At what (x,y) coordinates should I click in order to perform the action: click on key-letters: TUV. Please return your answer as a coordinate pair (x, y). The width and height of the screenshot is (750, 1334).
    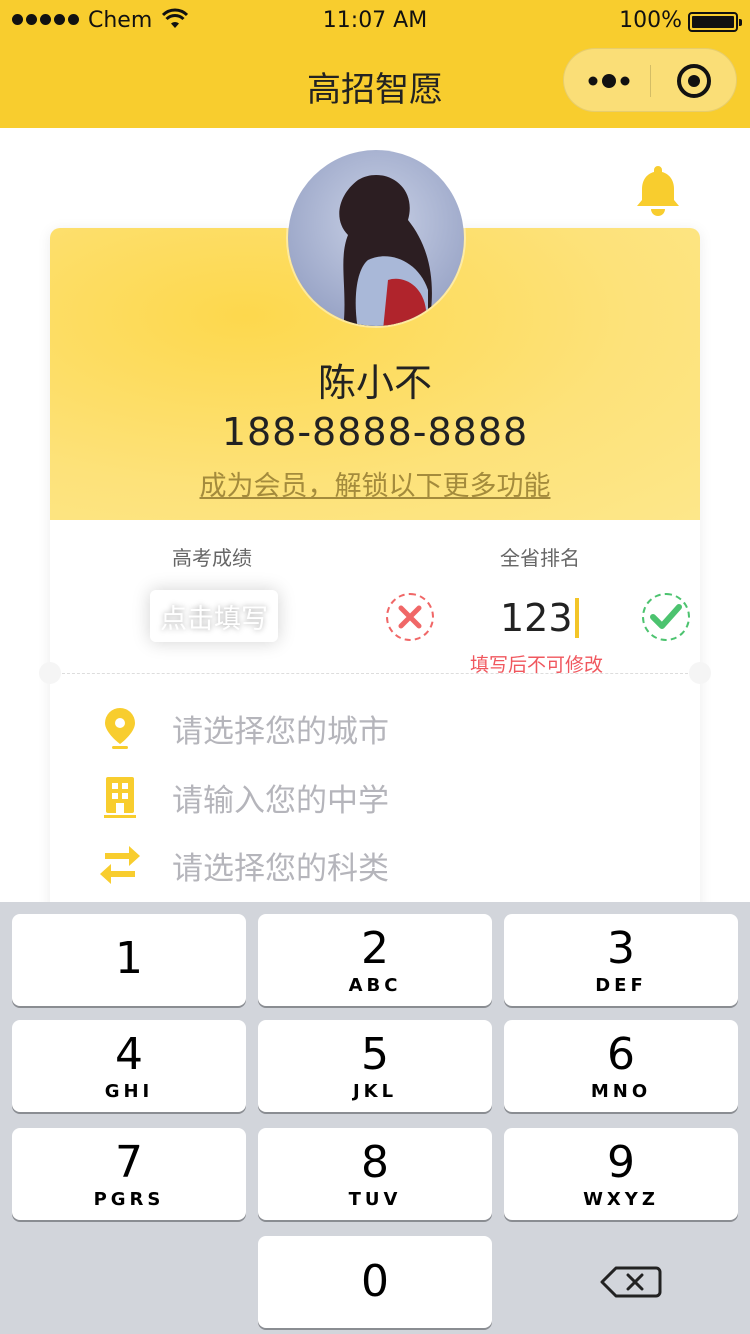
    Looking at the image, I should click on (375, 1199).